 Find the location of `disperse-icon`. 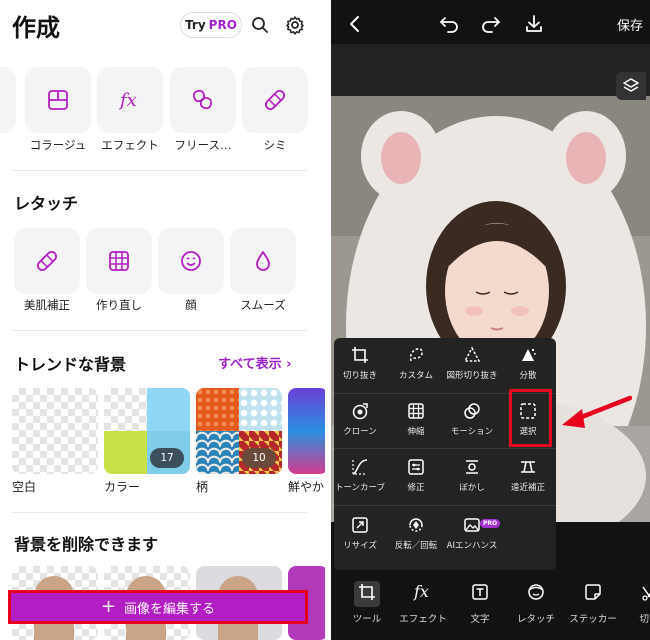

disperse-icon is located at coordinates (529, 355).